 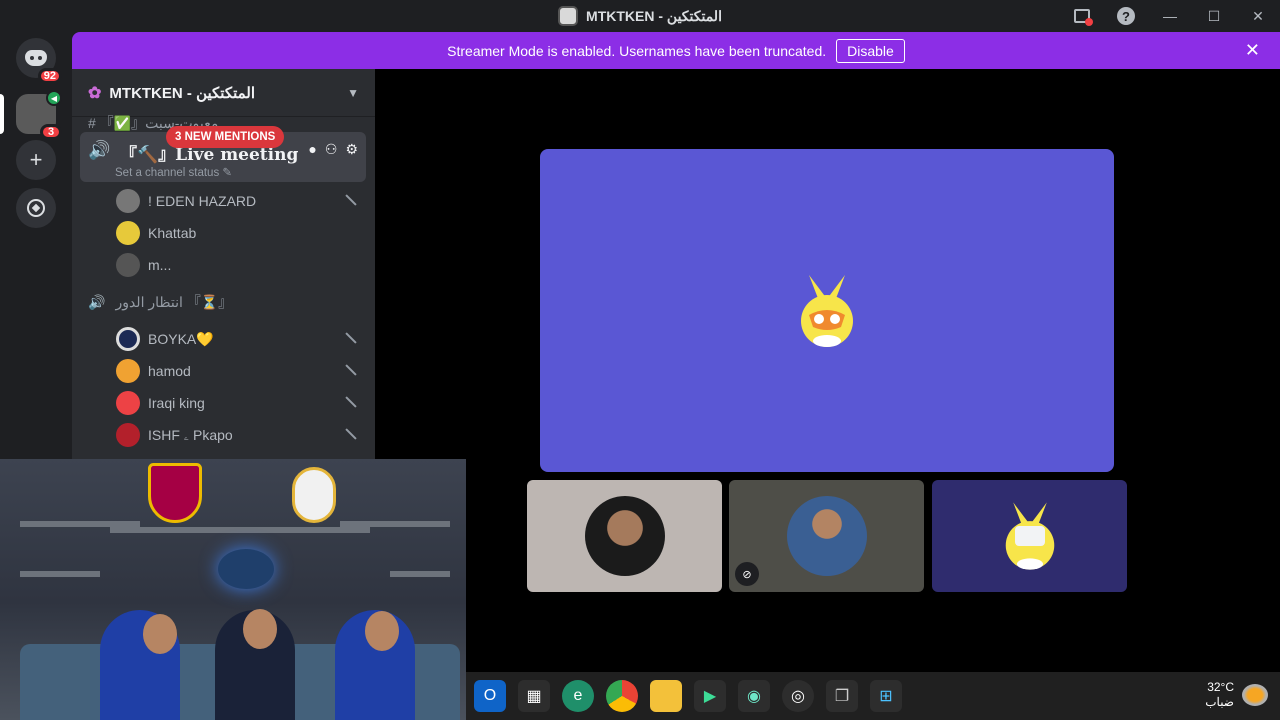 I want to click on chrome-icon, so click(x=622, y=696).